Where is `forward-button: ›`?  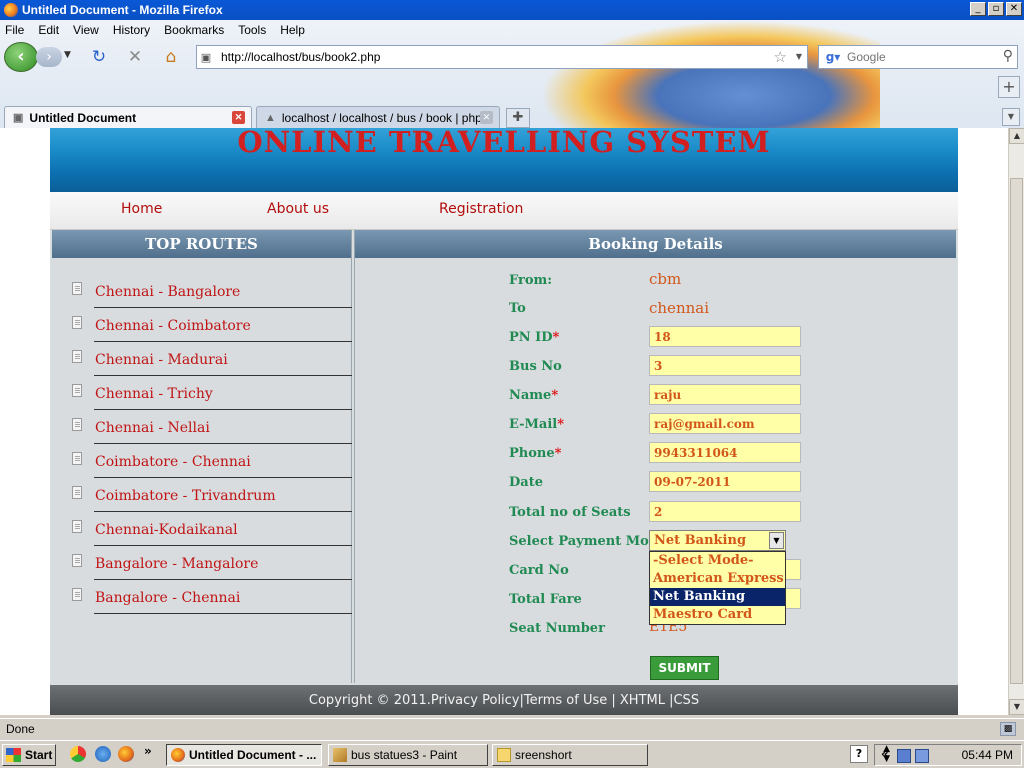
forward-button: › is located at coordinates (49, 57).